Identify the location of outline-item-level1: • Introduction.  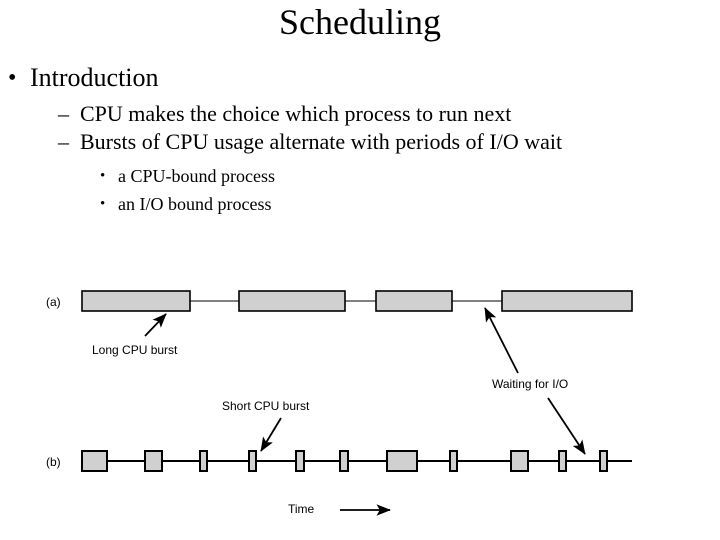
(360, 78).